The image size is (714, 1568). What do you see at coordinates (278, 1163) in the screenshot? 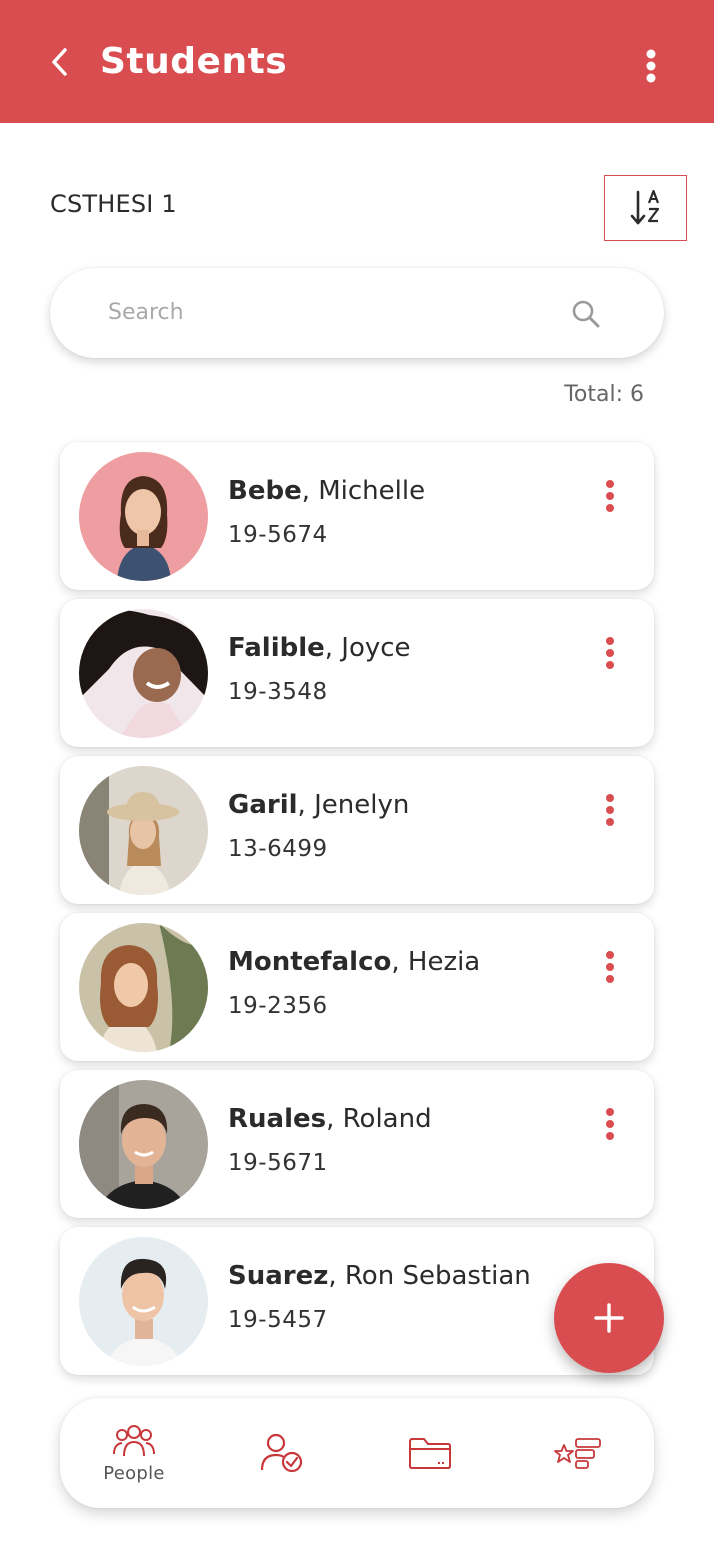
I see `student-id: 19-5671` at bounding box center [278, 1163].